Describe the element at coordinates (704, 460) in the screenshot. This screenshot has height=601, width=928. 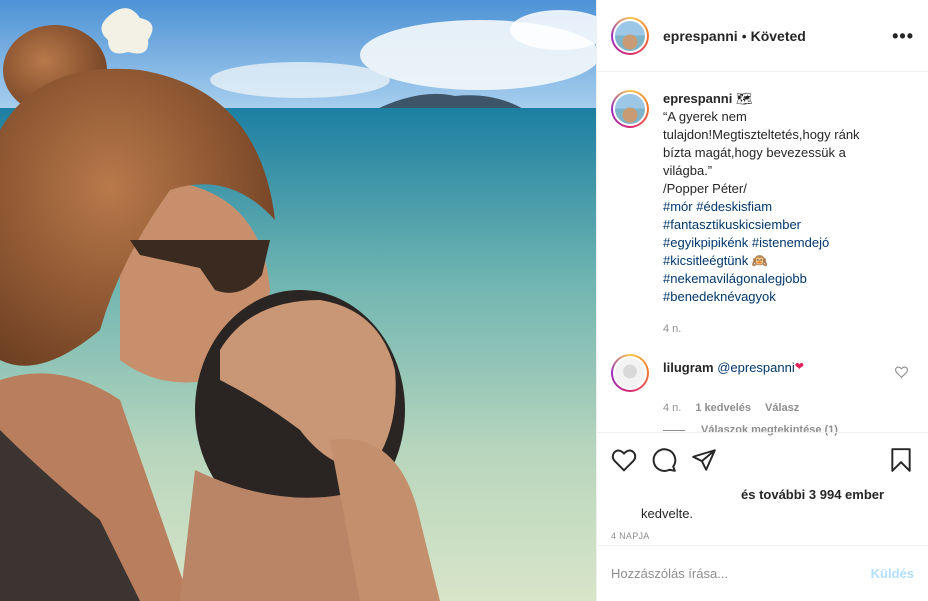
I see `share-icon` at that location.